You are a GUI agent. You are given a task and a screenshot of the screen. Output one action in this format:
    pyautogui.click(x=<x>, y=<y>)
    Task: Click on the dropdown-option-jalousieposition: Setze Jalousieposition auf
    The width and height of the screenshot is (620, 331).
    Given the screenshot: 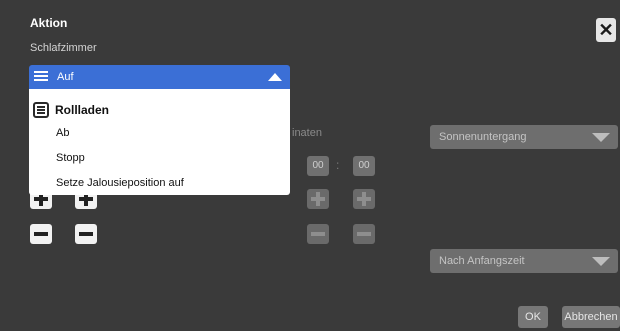 What is the action you would take?
    pyautogui.click(x=120, y=183)
    